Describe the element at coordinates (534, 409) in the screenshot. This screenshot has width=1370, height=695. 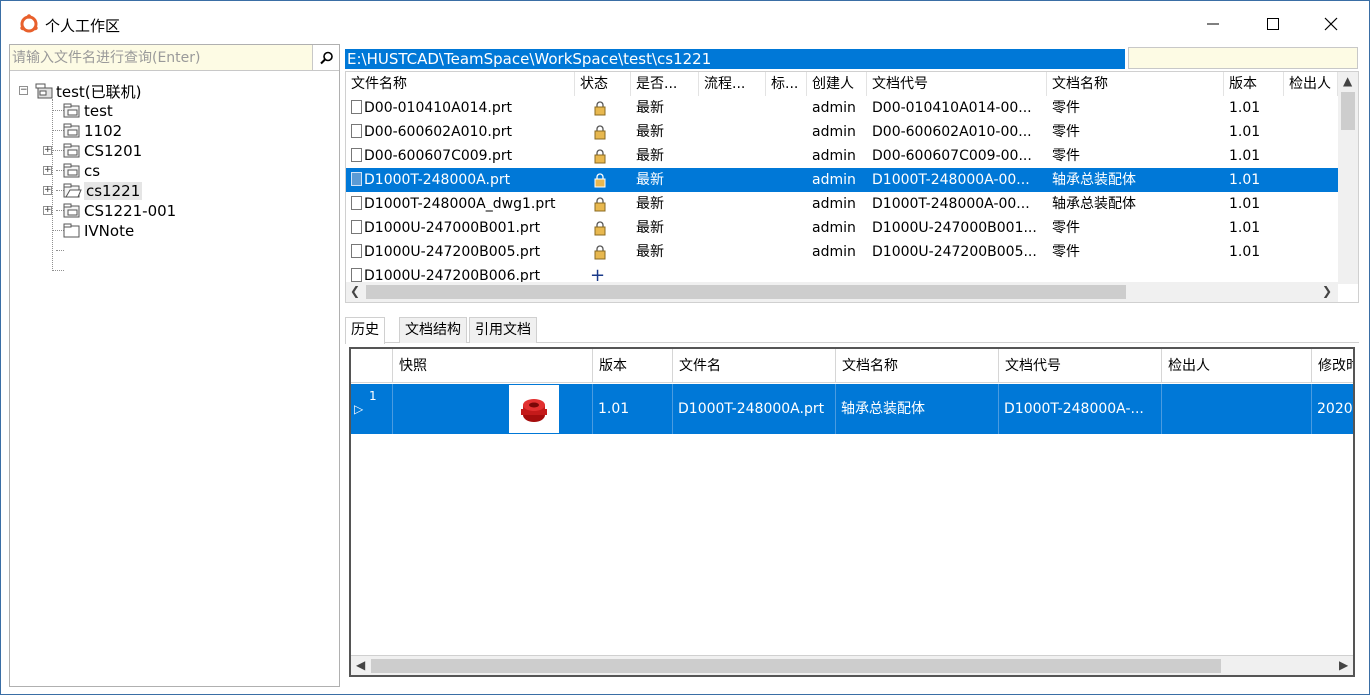
I see `part-thumbnail` at that location.